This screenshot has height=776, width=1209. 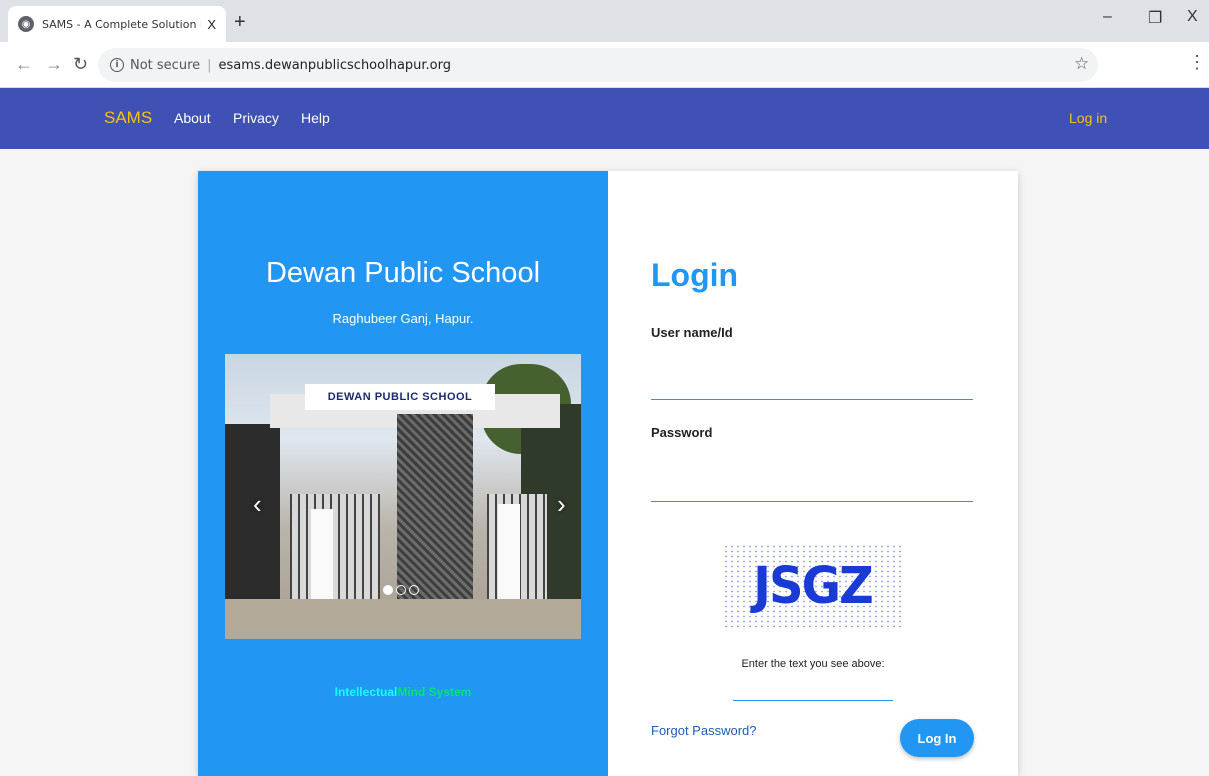 I want to click on nav-privacy: Privacy, so click(x=256, y=118).